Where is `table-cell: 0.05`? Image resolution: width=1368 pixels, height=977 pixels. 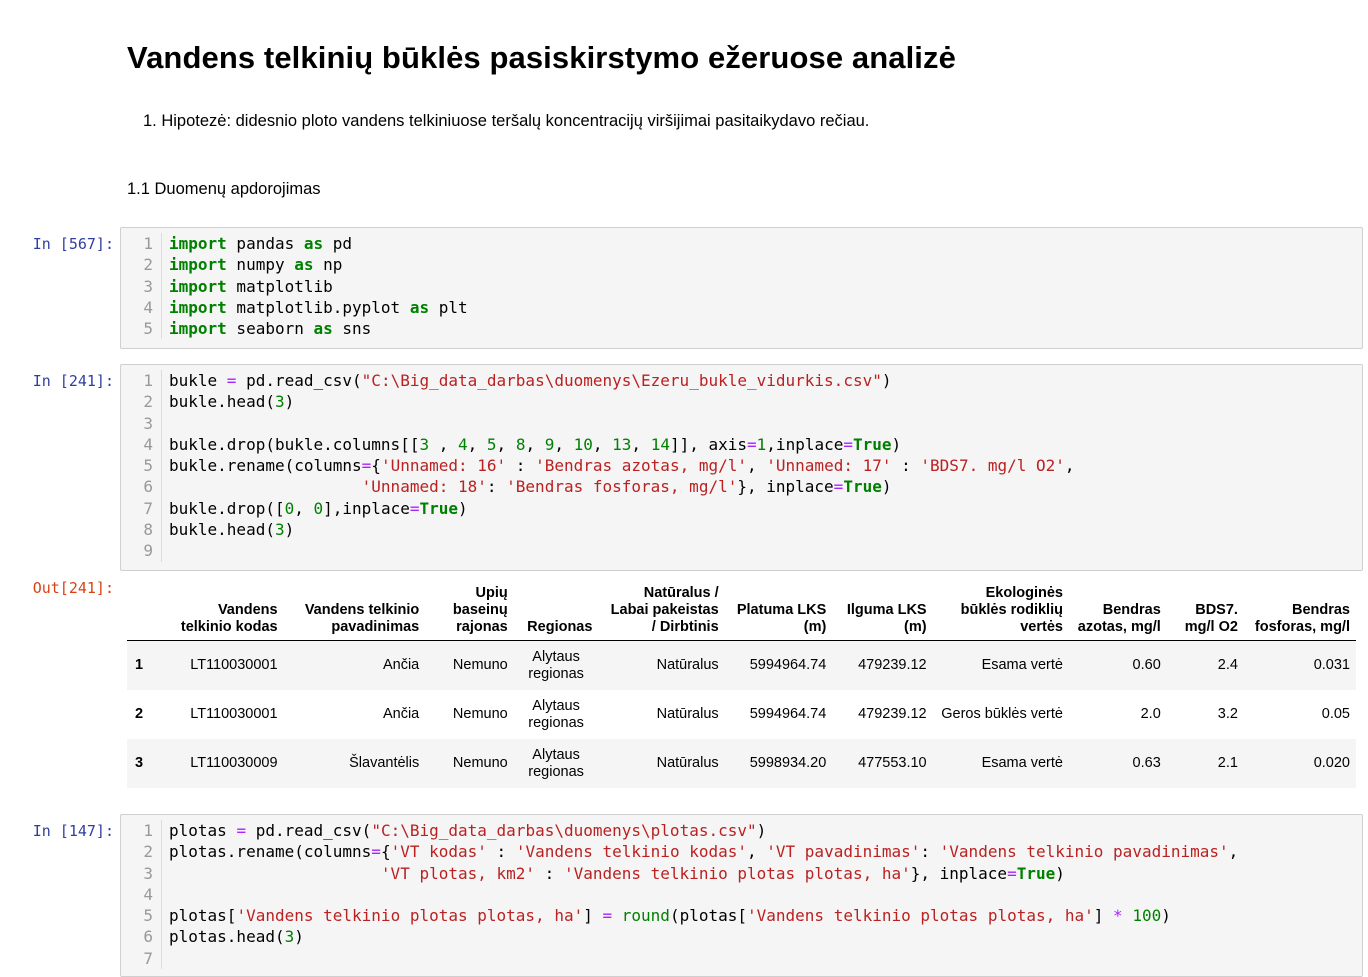 table-cell: 0.05 is located at coordinates (1335, 714).